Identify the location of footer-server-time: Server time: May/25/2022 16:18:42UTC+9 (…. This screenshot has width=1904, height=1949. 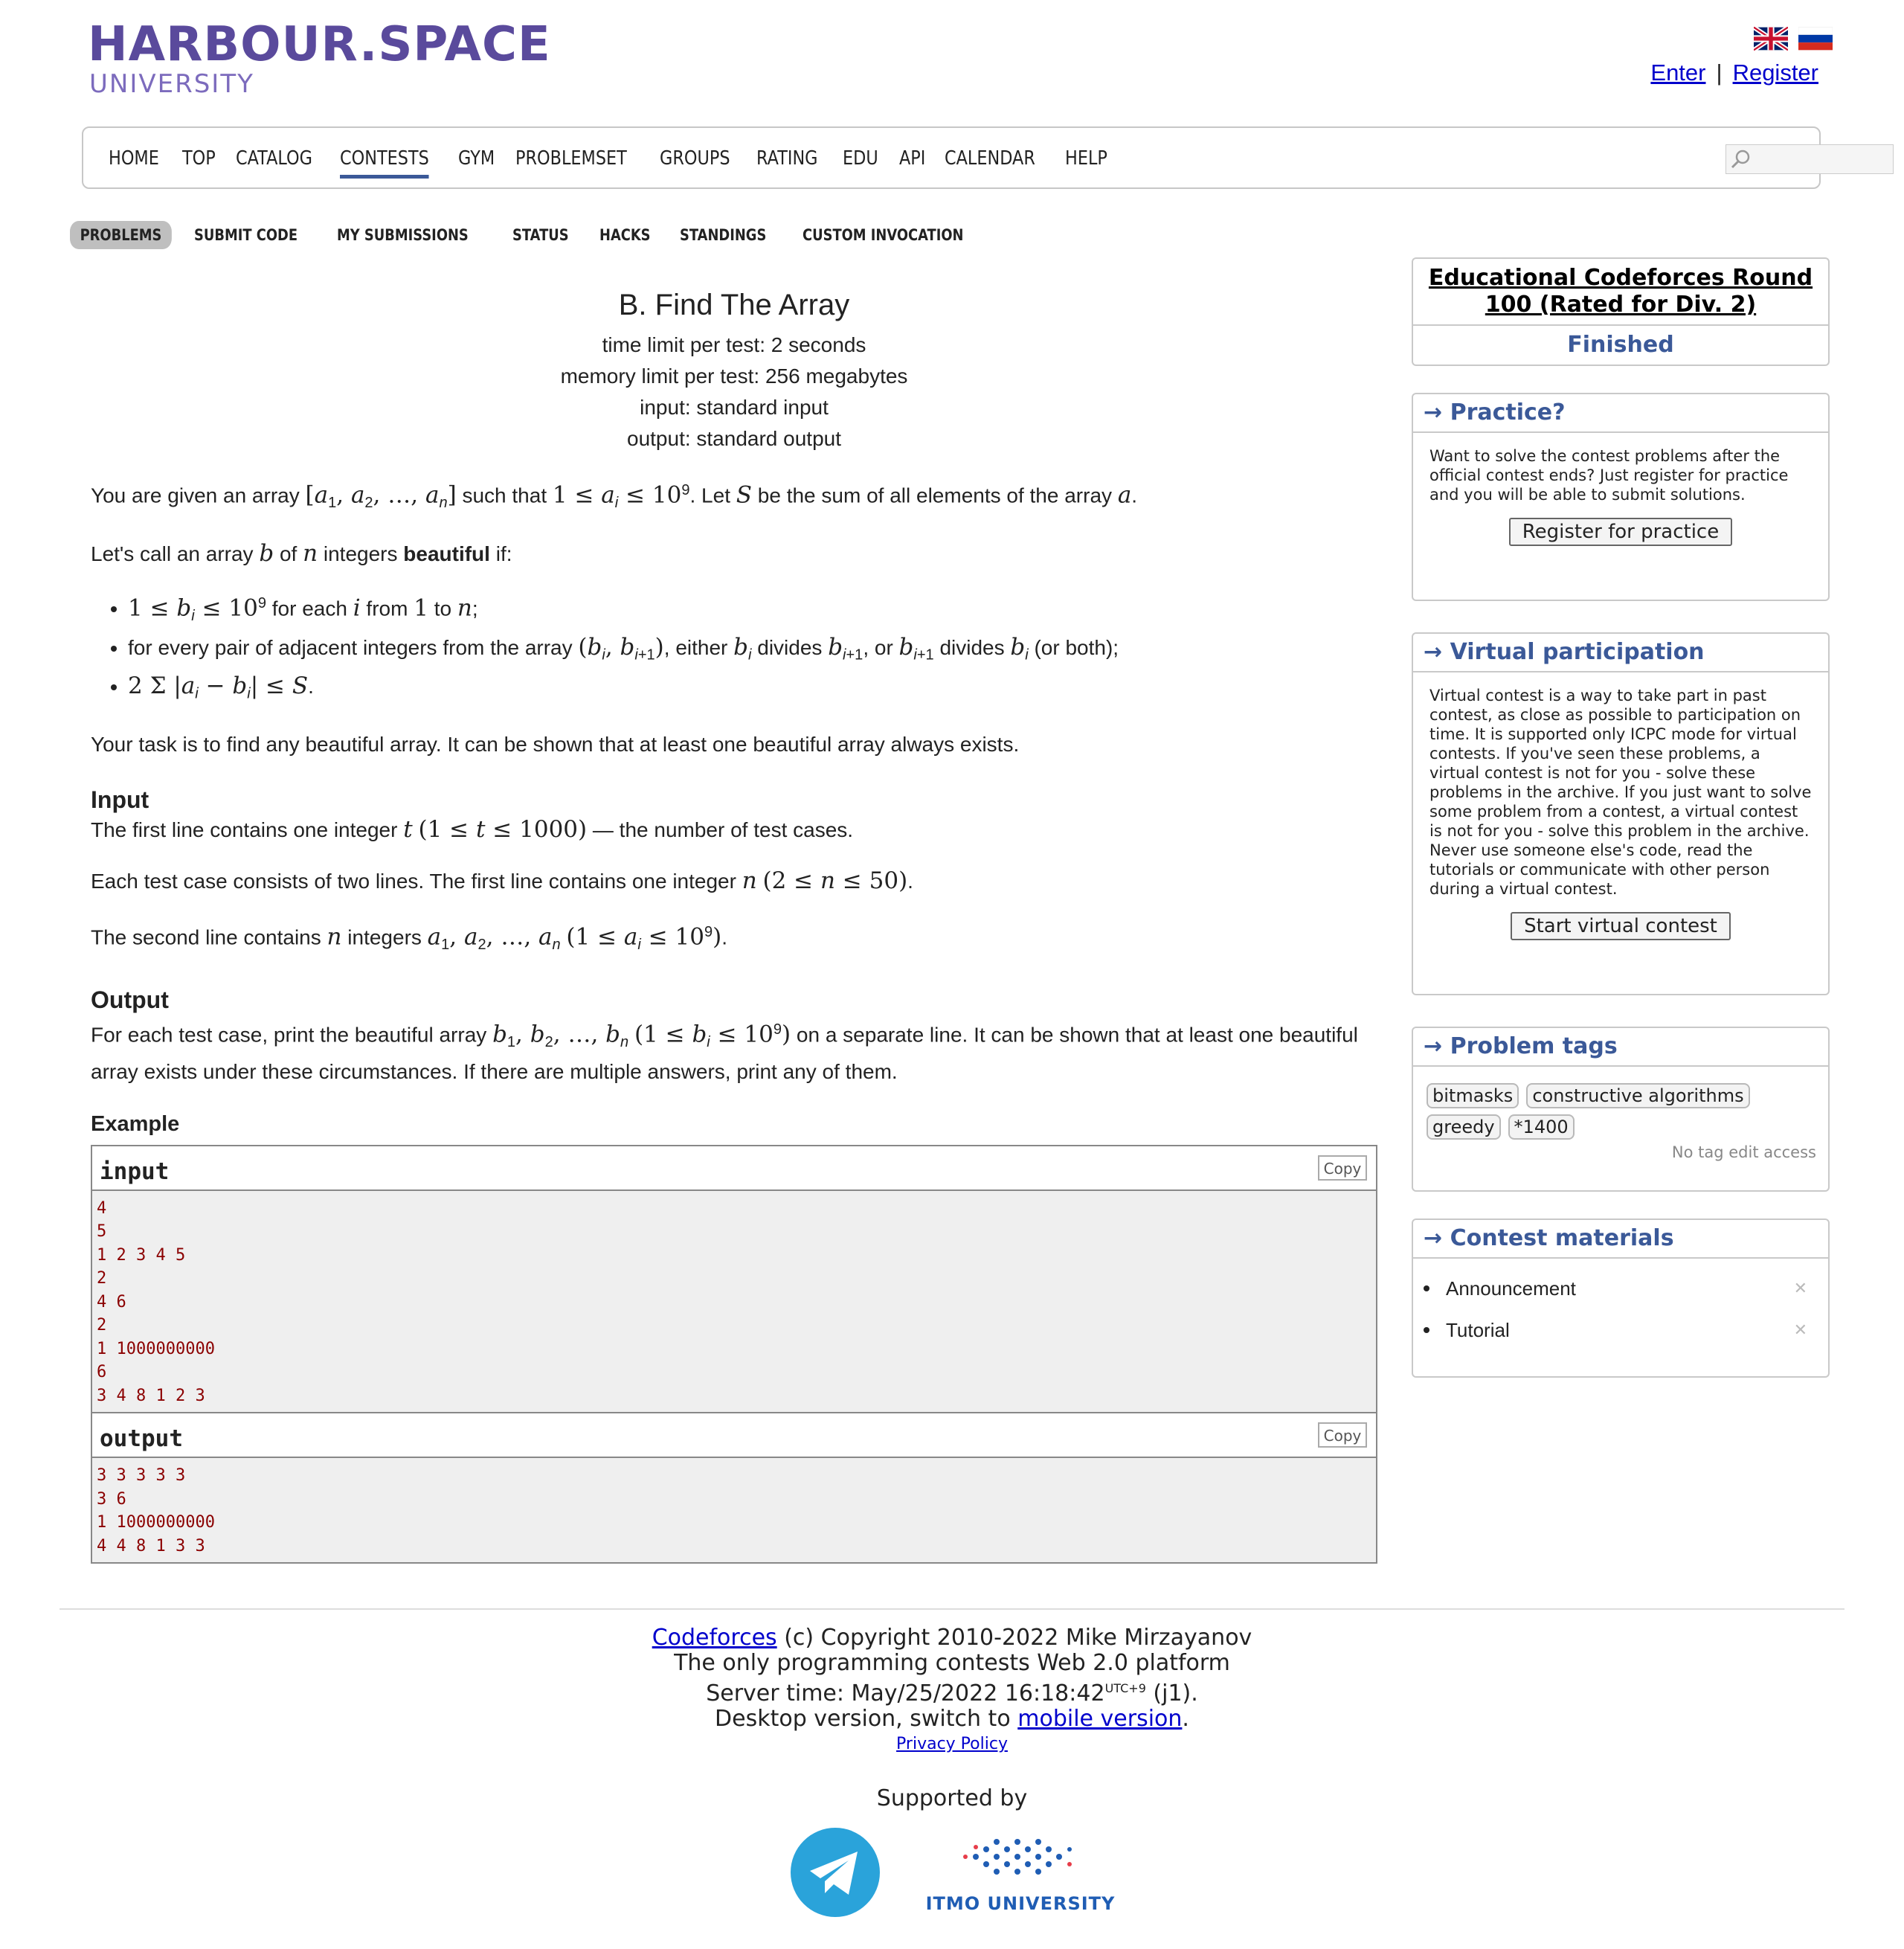
(952, 1693).